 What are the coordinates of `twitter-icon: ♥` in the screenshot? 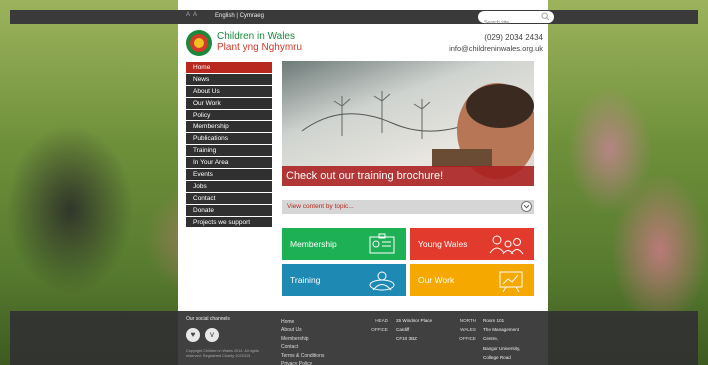 It's located at (193, 335).